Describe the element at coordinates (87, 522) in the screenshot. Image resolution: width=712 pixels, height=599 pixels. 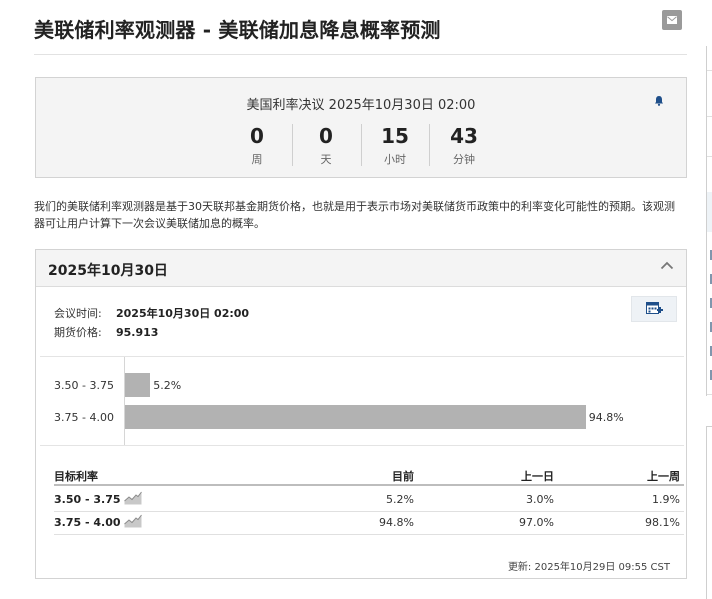
I see `row-target-rate: 3.75 - 4.00` at that location.